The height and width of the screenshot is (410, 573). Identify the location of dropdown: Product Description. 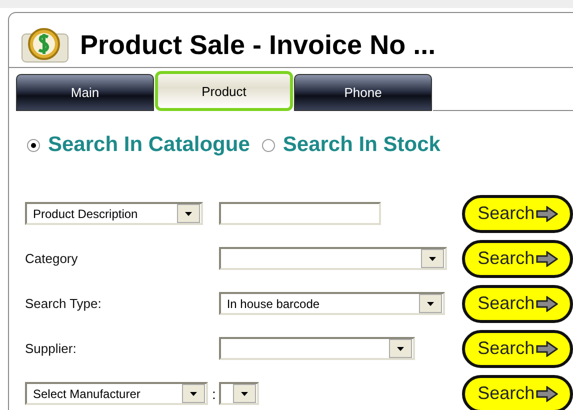
(114, 213).